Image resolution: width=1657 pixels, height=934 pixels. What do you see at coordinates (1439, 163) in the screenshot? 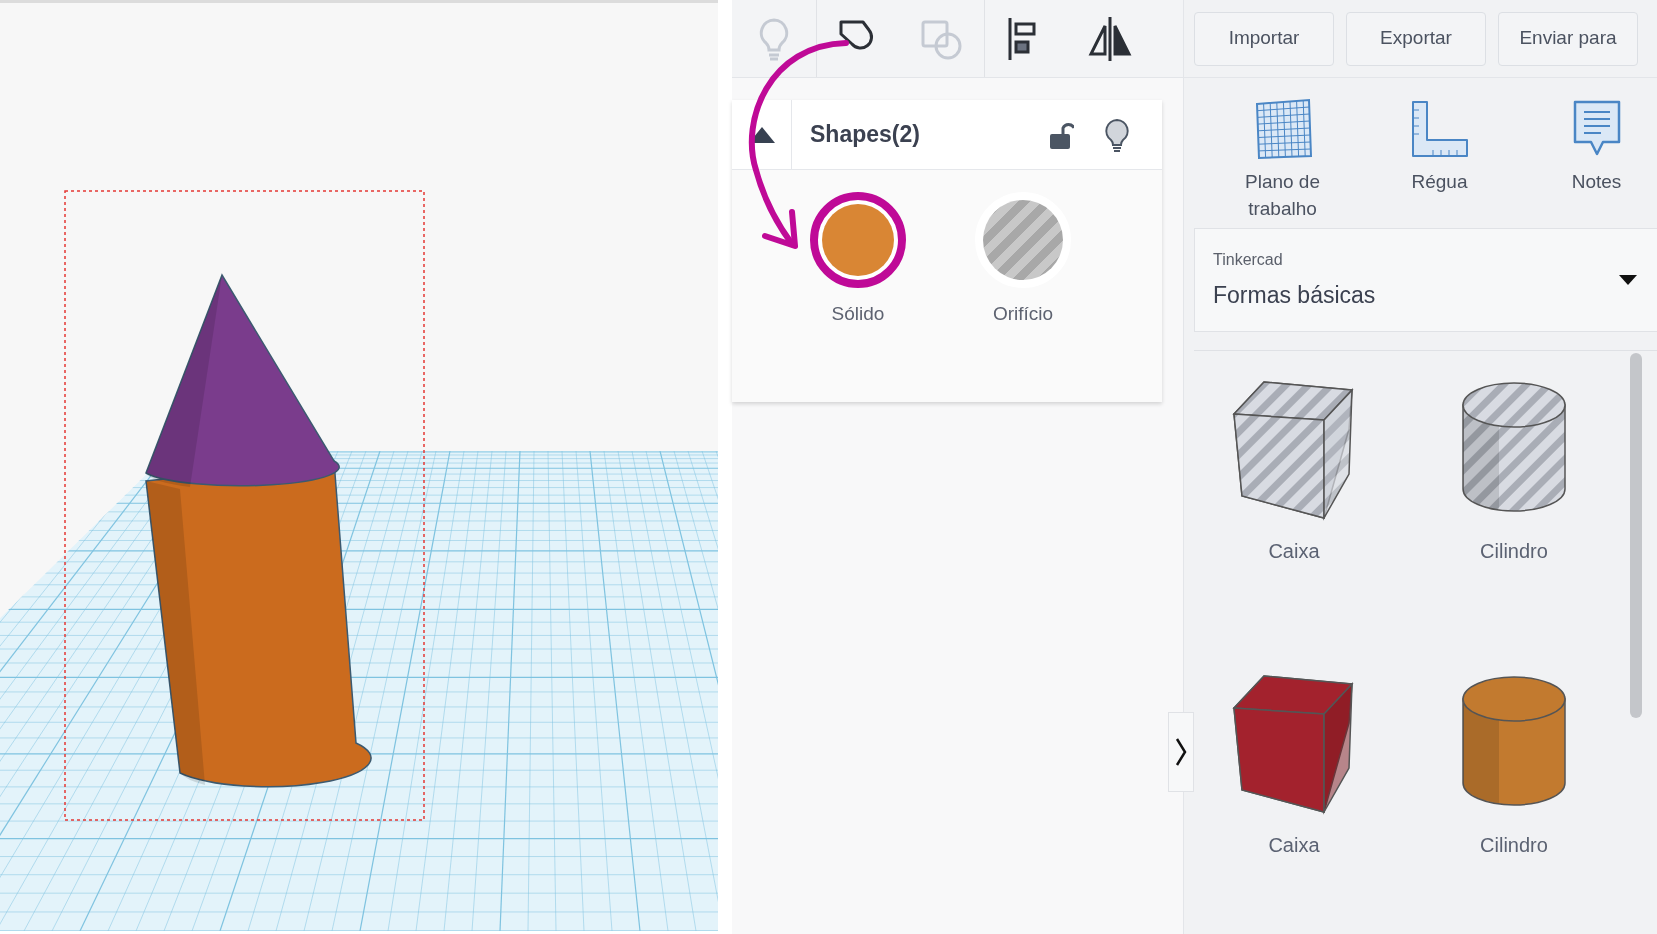
I see `panel-tool-button: Régua` at bounding box center [1439, 163].